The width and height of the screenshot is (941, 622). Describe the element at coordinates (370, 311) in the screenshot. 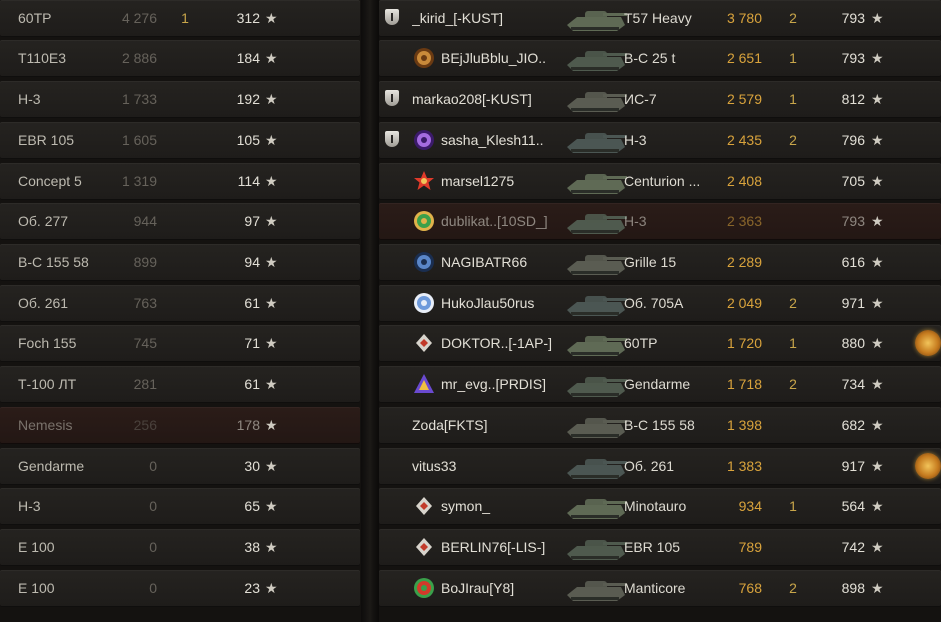

I see `panel-divider` at that location.